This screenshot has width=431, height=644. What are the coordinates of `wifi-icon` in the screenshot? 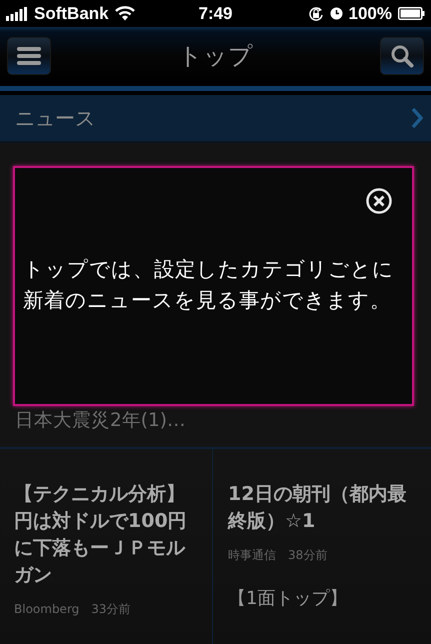 It's located at (124, 13).